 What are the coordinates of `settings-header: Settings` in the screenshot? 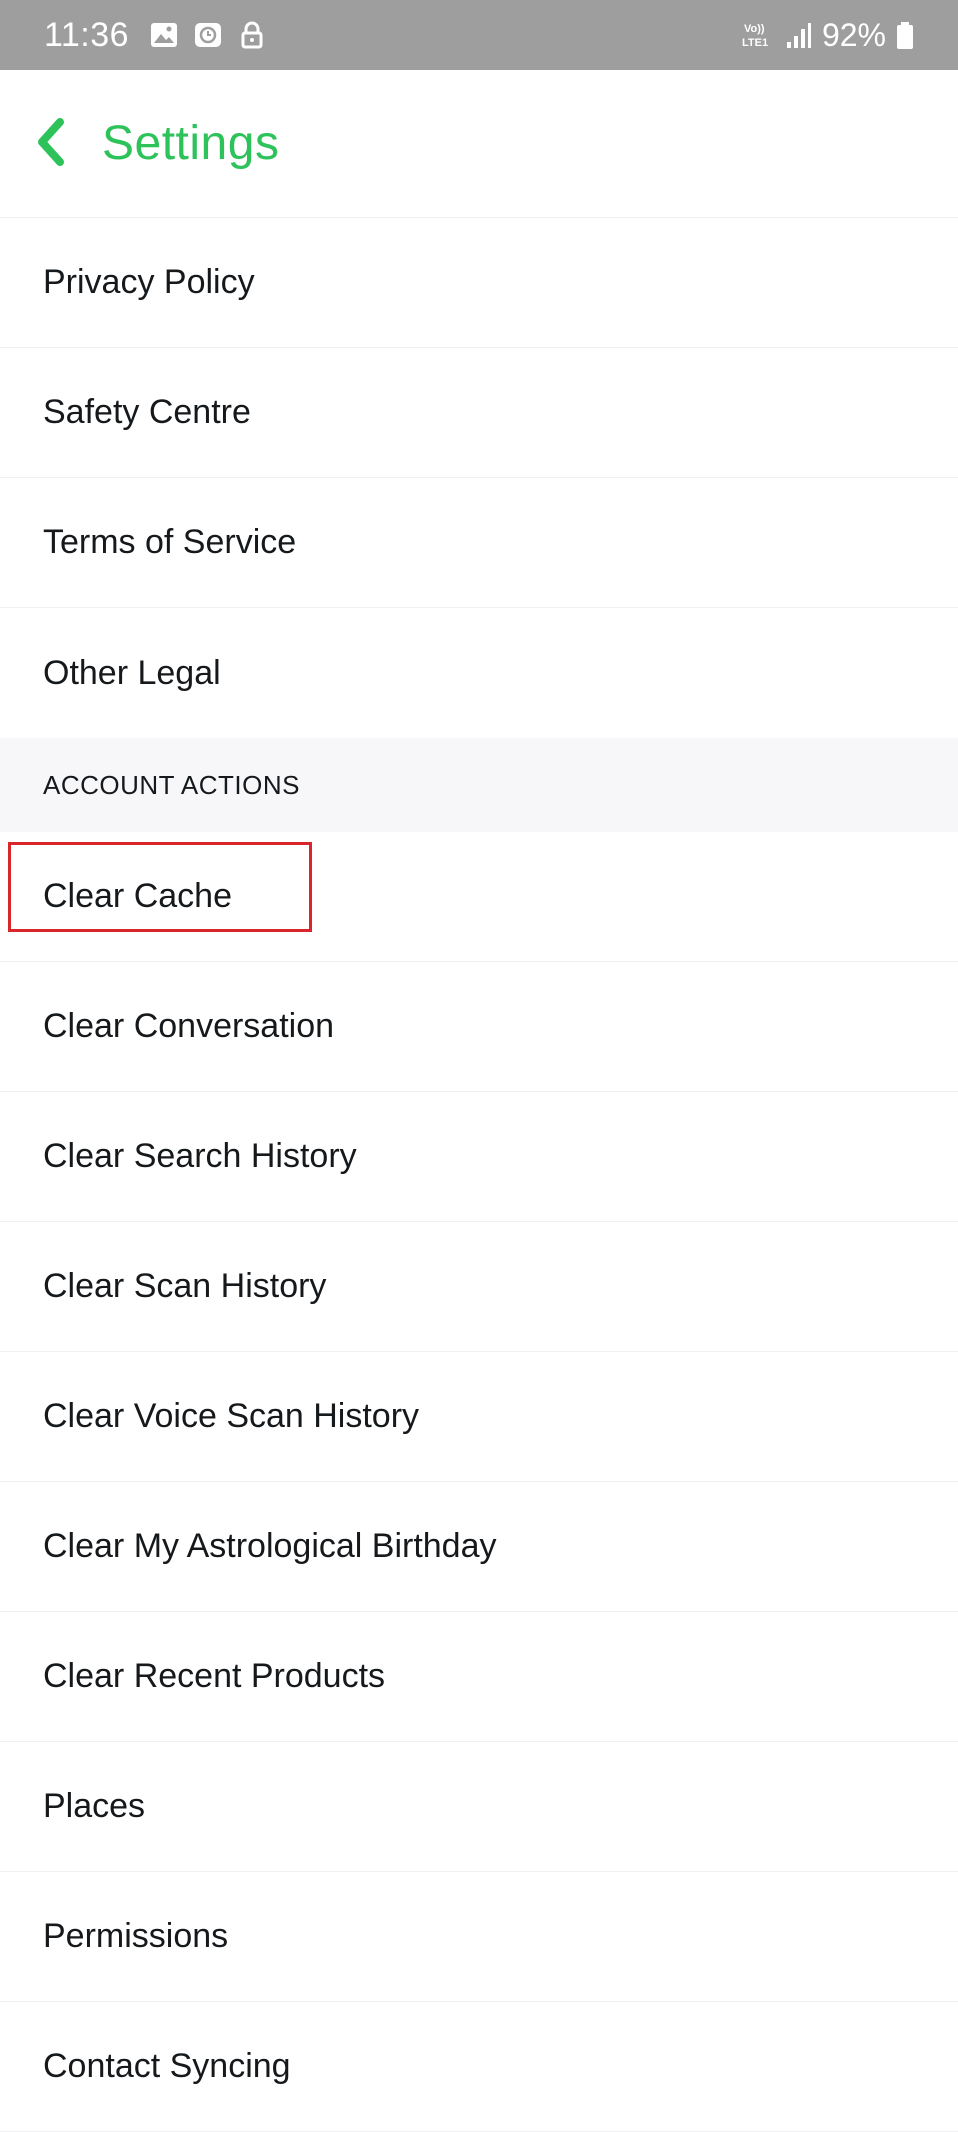 It's located at (479, 144).